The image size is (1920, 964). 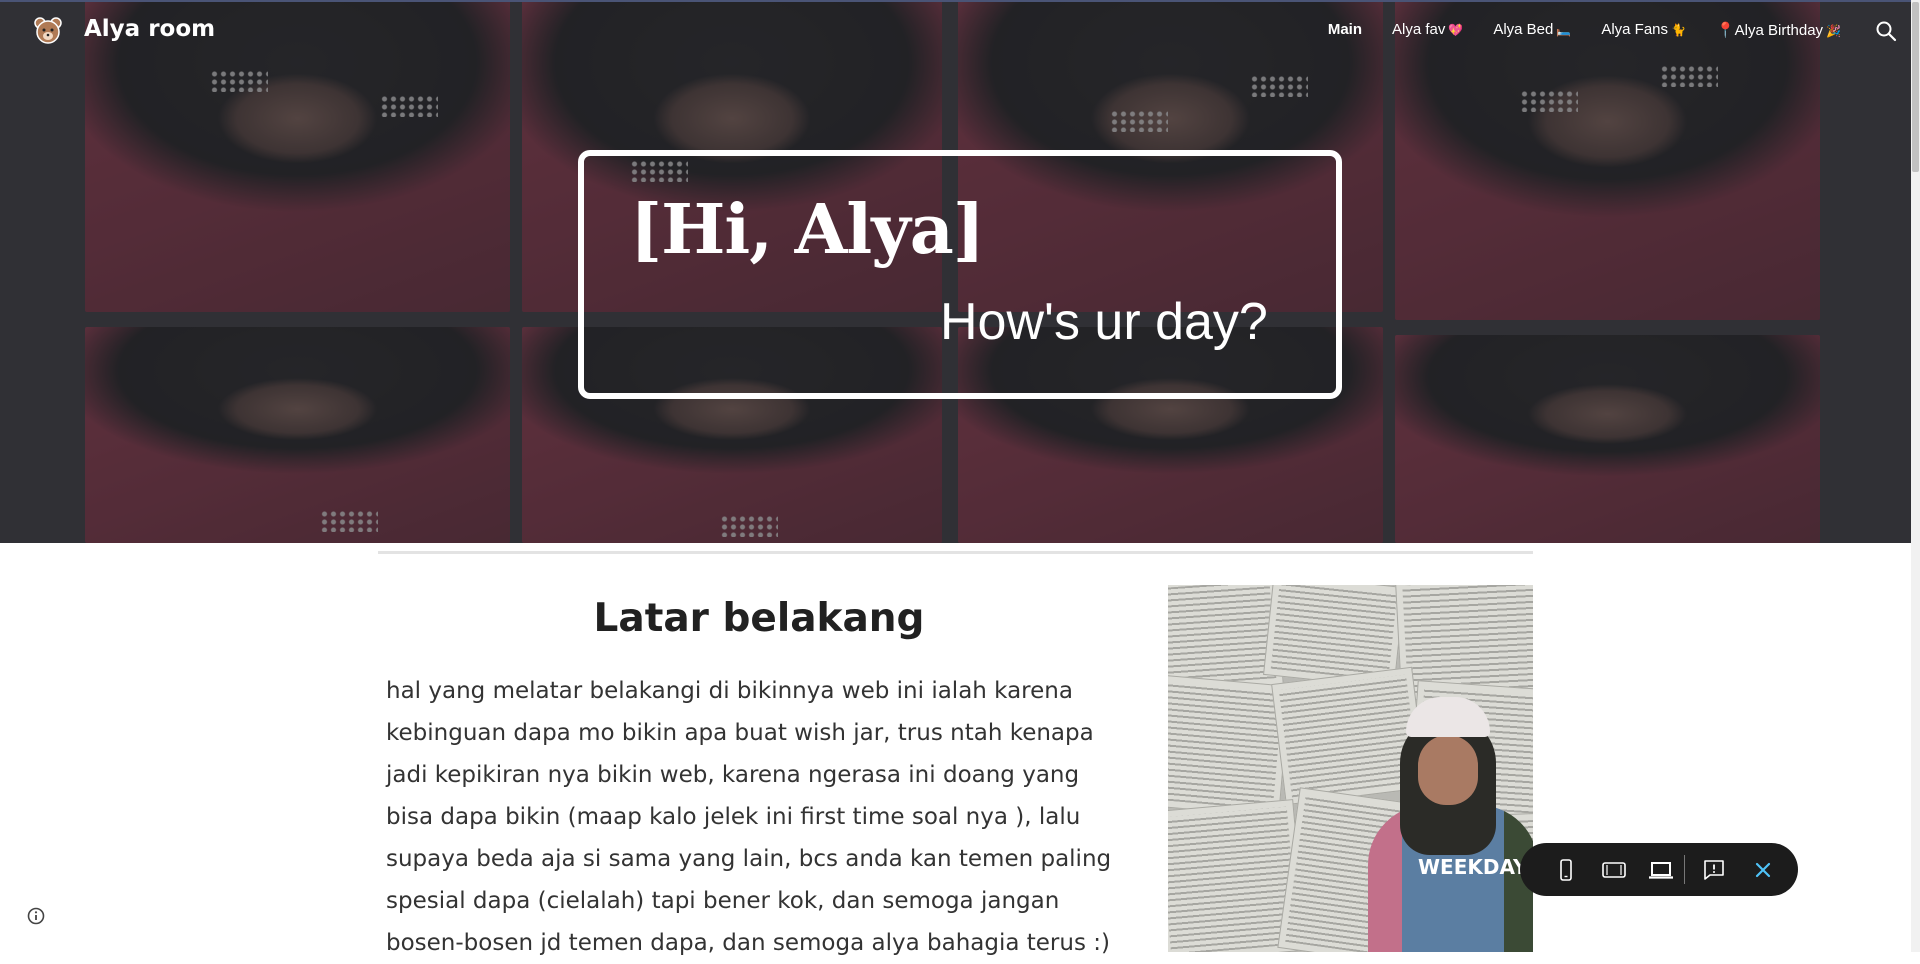 What do you see at coordinates (807, 230) in the screenshot?
I see `hero-title: [Hi, Alya]` at bounding box center [807, 230].